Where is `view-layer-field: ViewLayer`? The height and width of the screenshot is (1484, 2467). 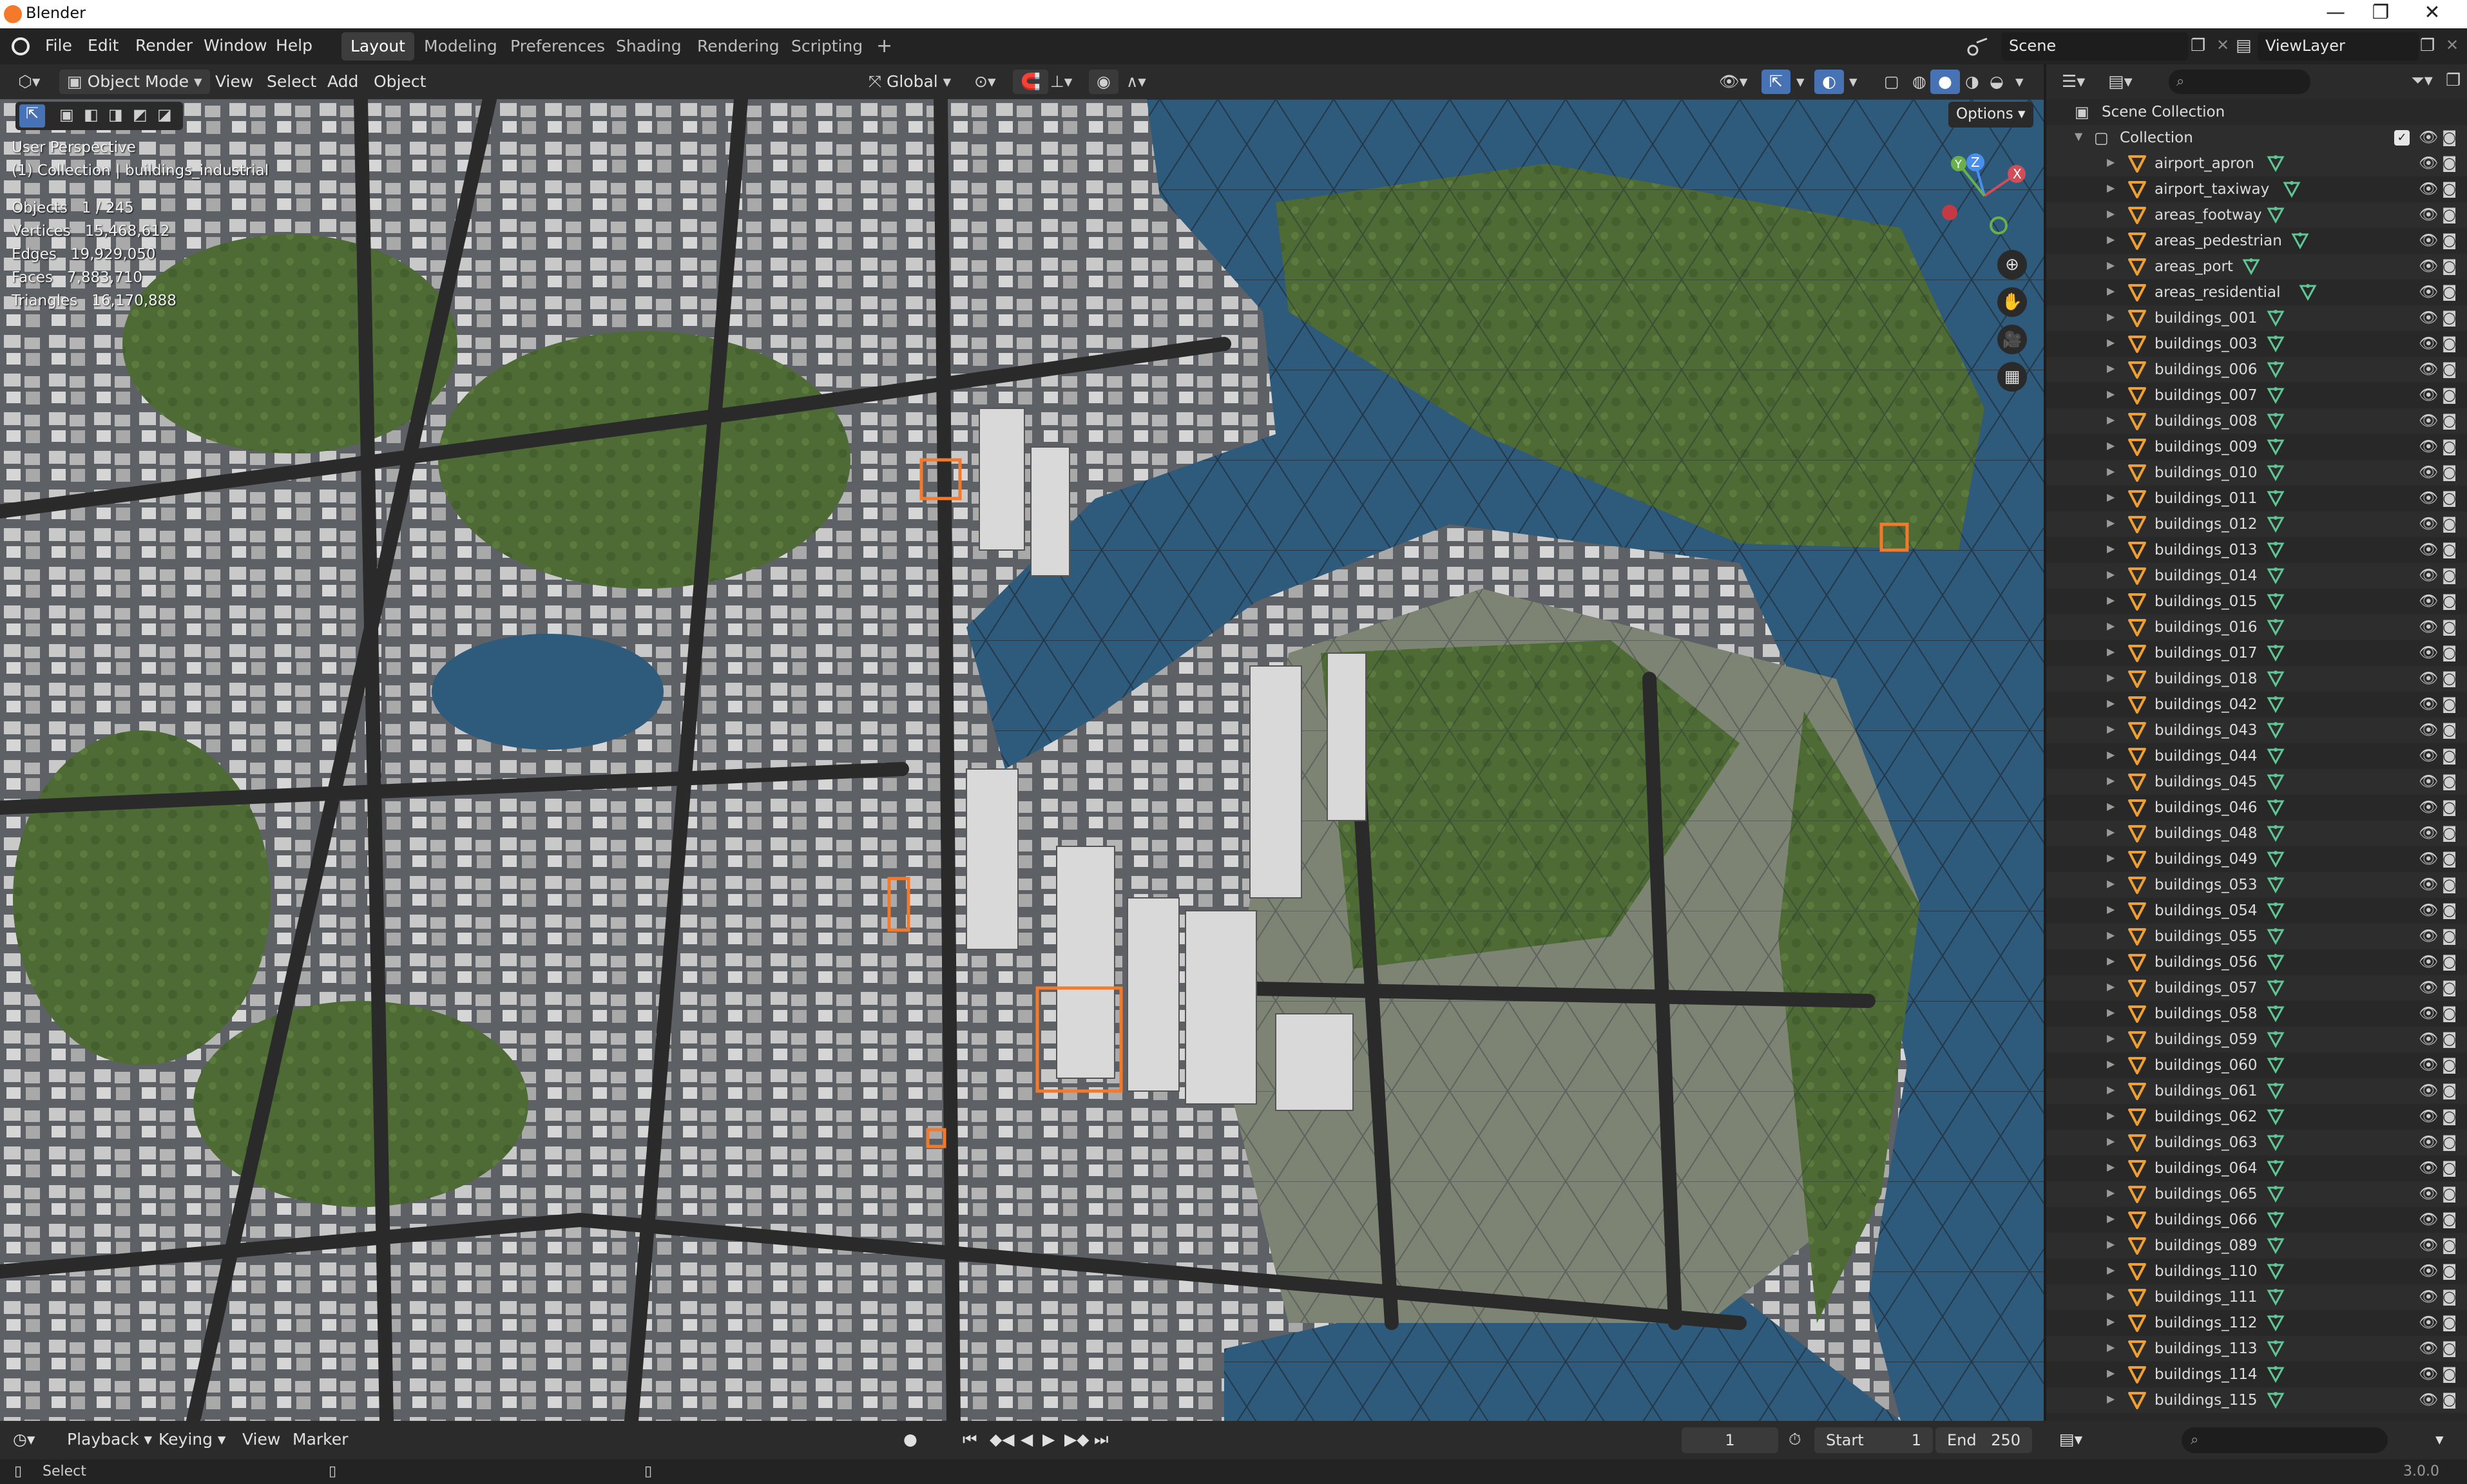 view-layer-field: ViewLayer is located at coordinates (2338, 46).